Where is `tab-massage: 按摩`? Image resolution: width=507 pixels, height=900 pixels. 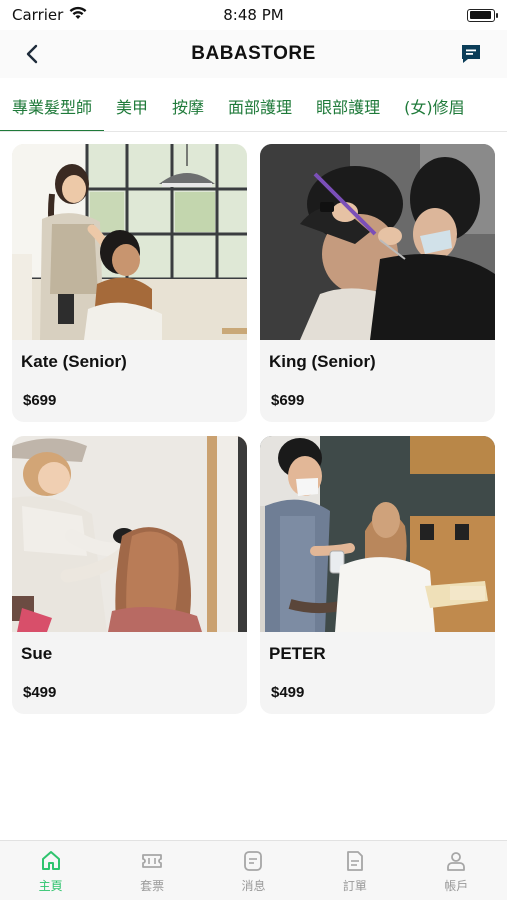
tab-massage: 按摩 is located at coordinates (188, 105).